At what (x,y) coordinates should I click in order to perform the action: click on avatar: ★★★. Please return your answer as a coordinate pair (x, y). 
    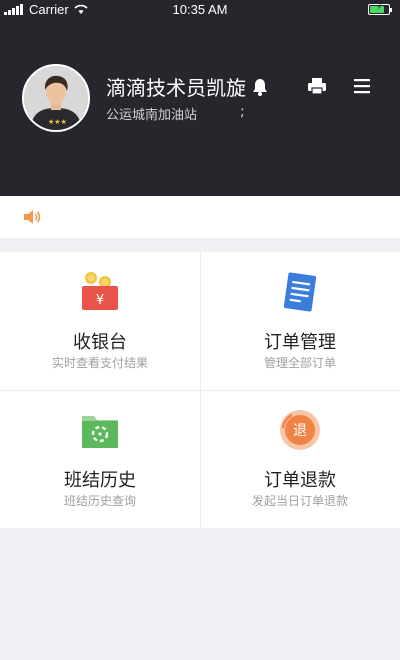
    Looking at the image, I should click on (56, 98).